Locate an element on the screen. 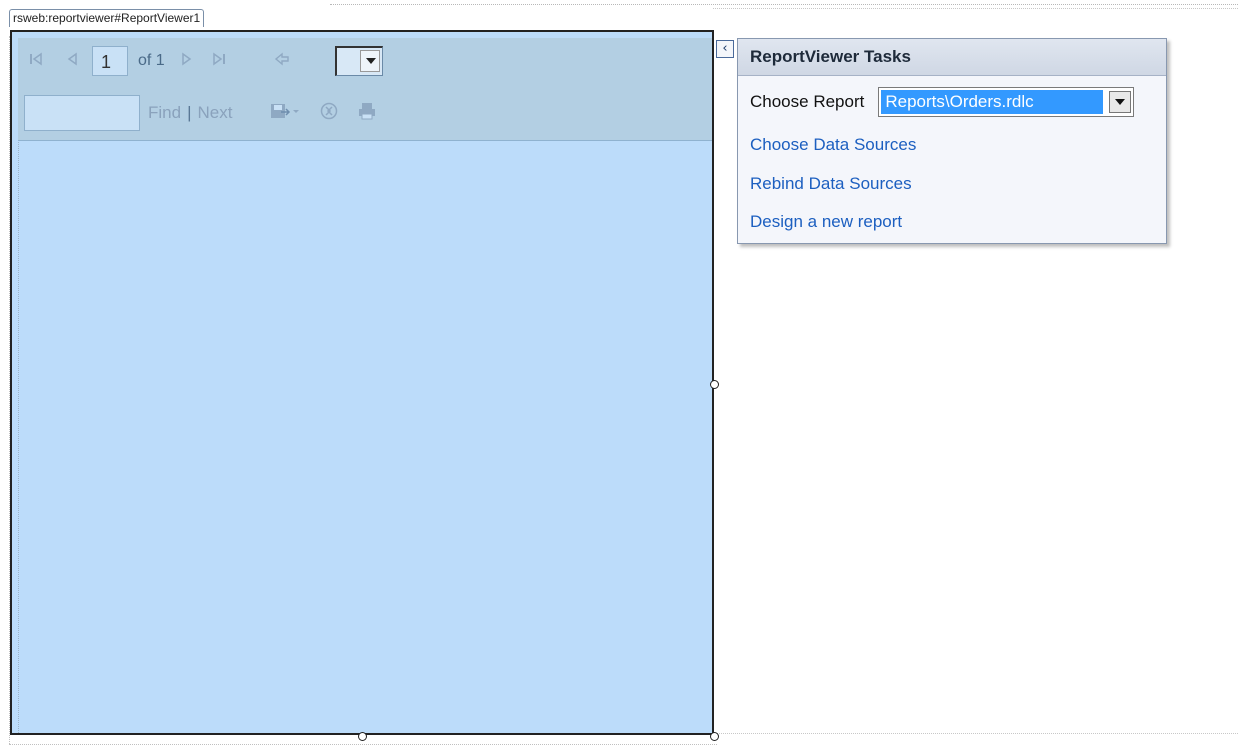 Image resolution: width=1238 pixels, height=753 pixels. choose-report-label: Choose Report is located at coordinates (807, 101).